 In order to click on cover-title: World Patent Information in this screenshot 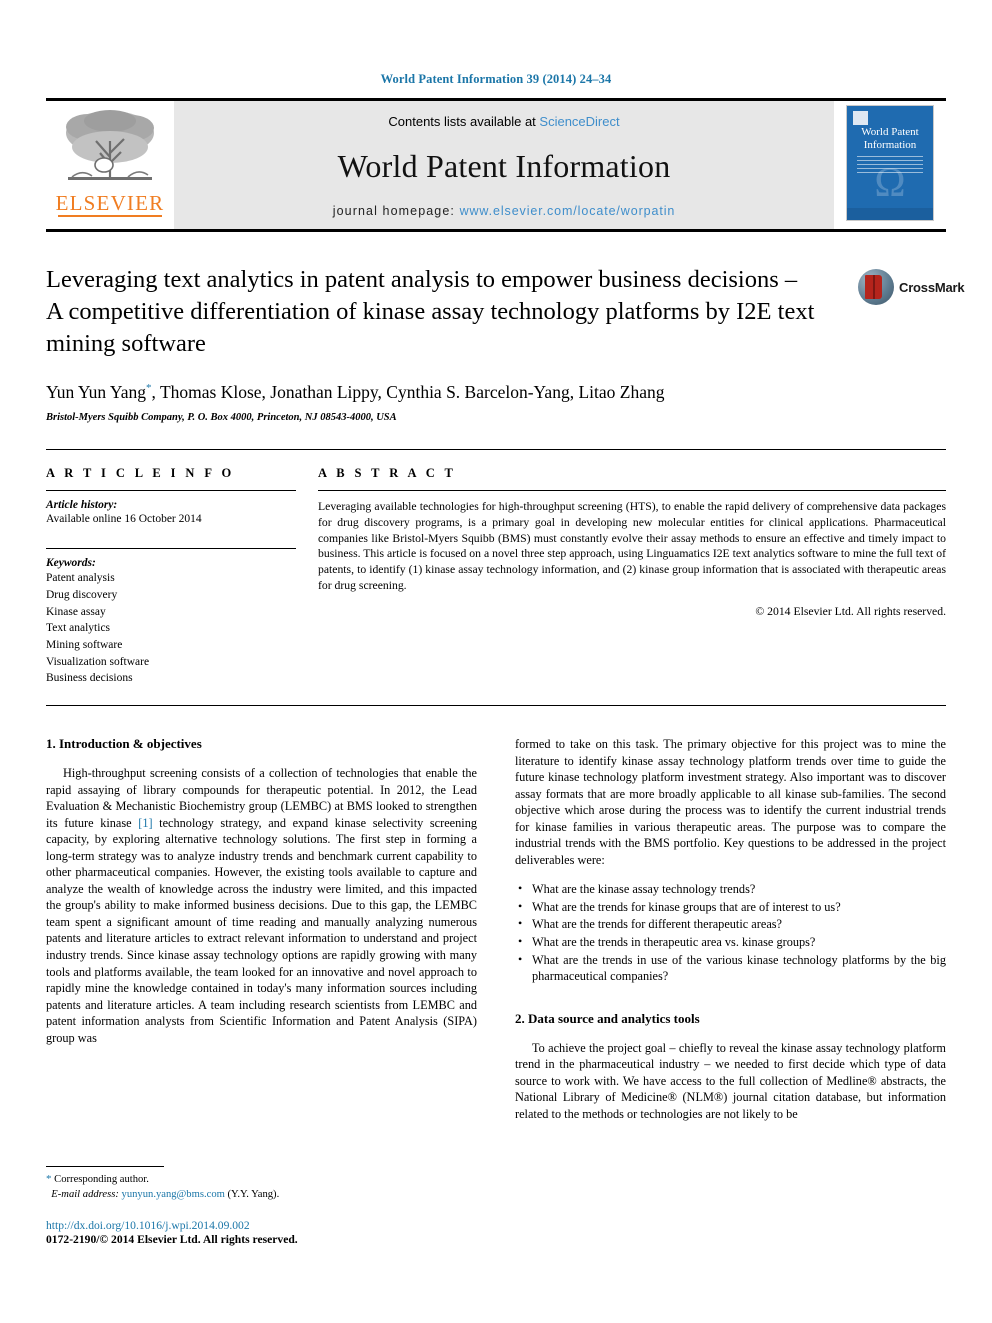, I will do `click(890, 138)`.